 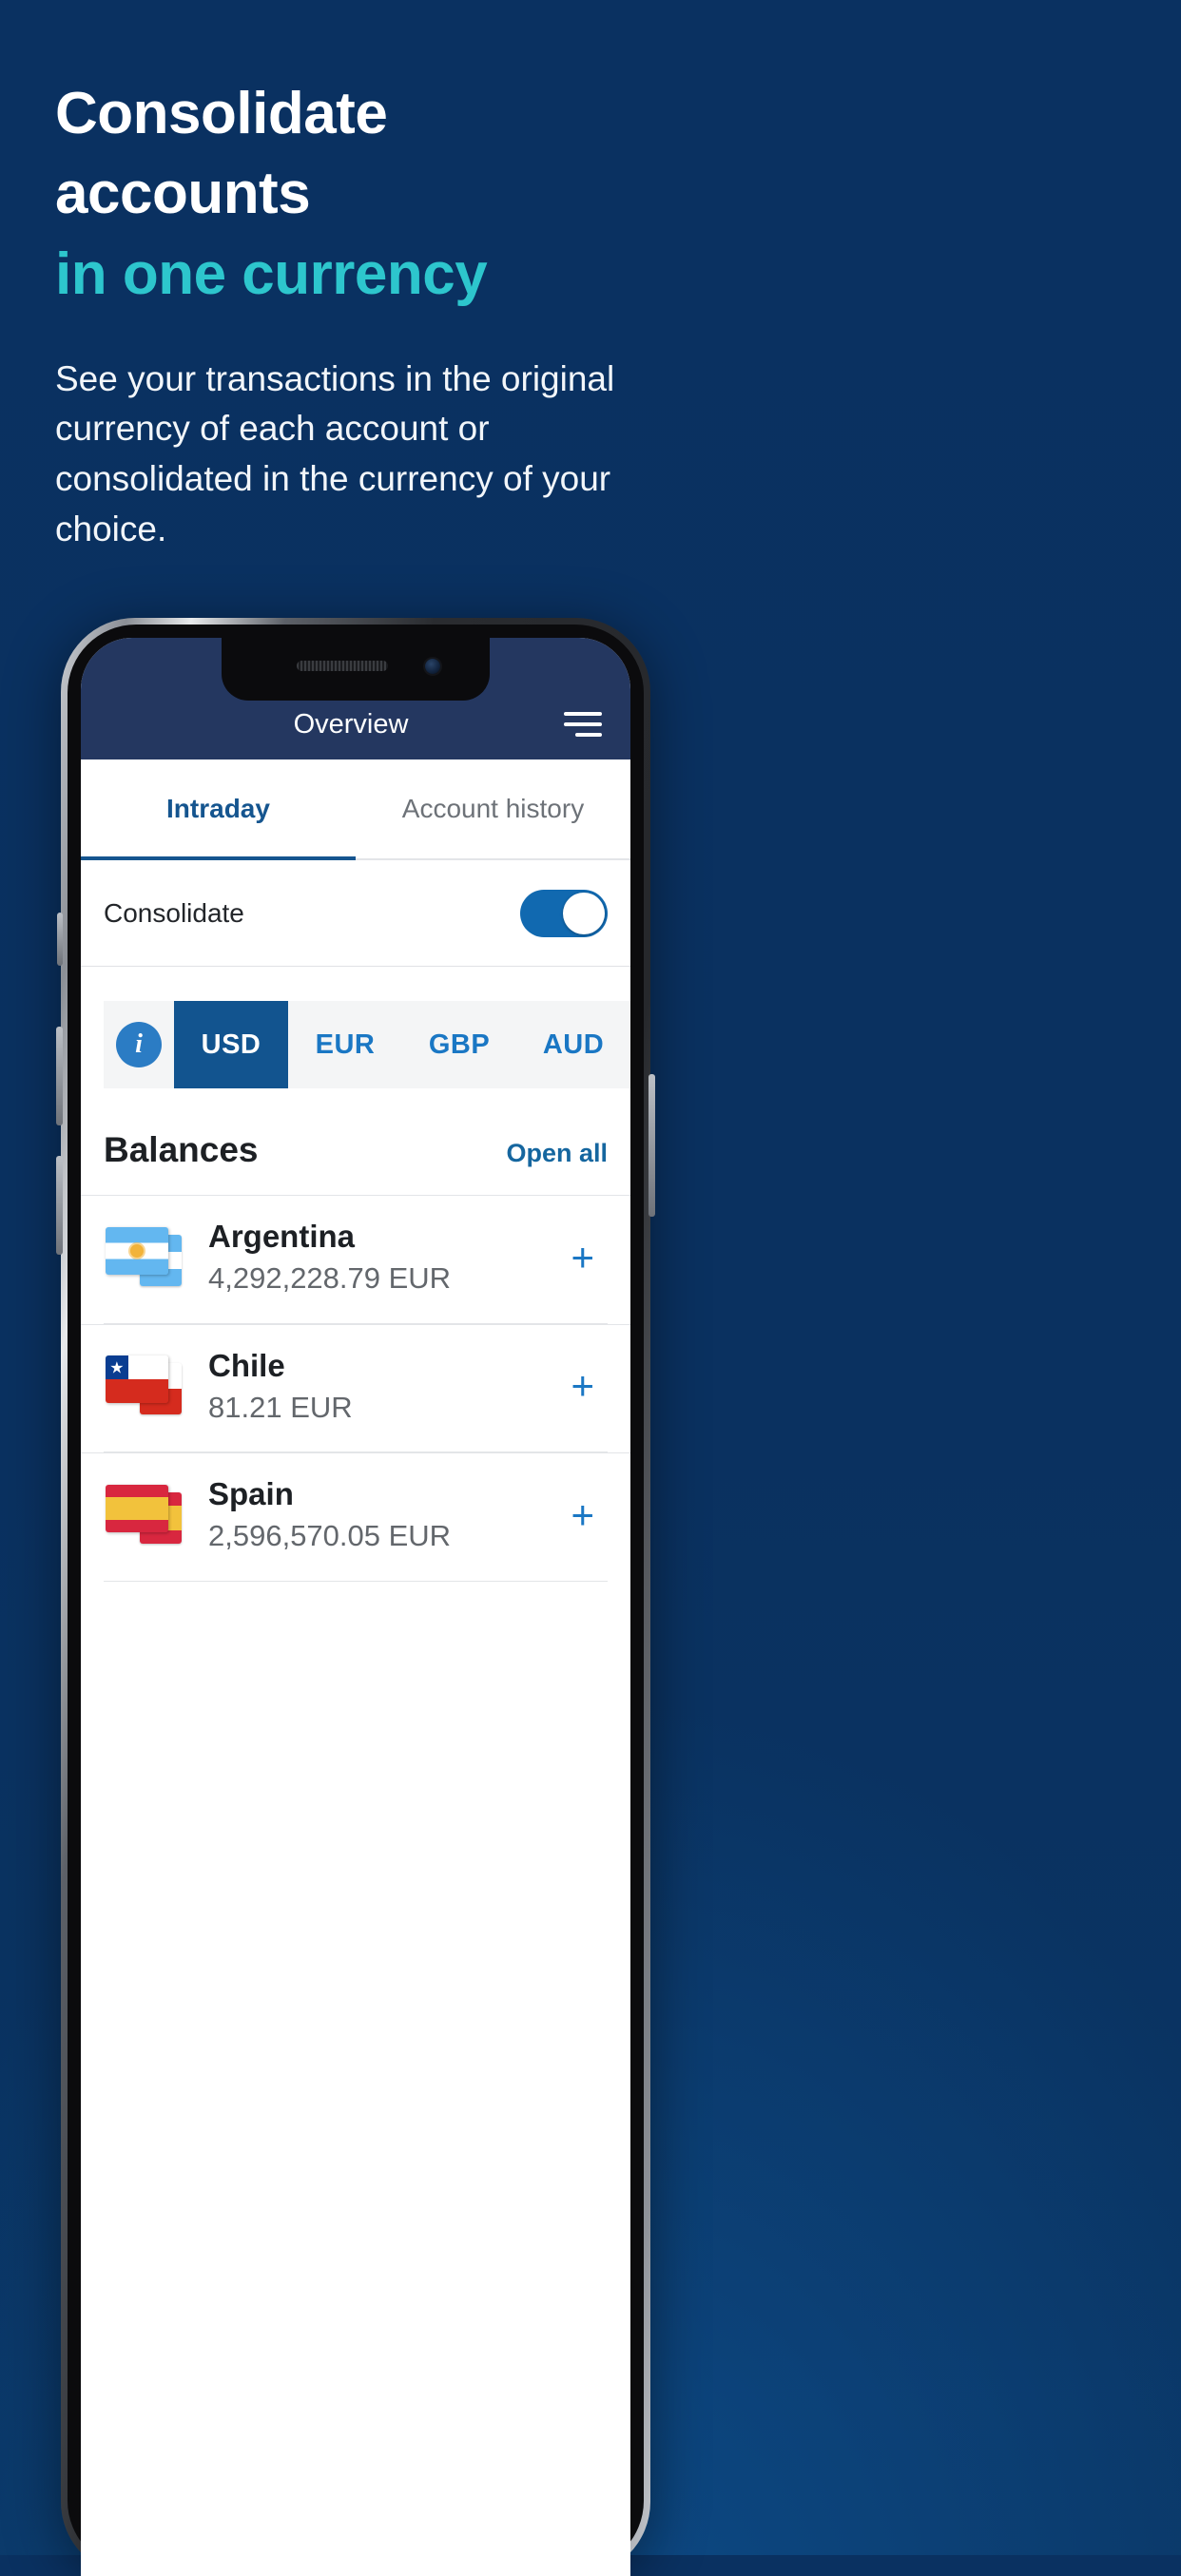 What do you see at coordinates (144, 1386) in the screenshot?
I see `chile-flag-icon: ★` at bounding box center [144, 1386].